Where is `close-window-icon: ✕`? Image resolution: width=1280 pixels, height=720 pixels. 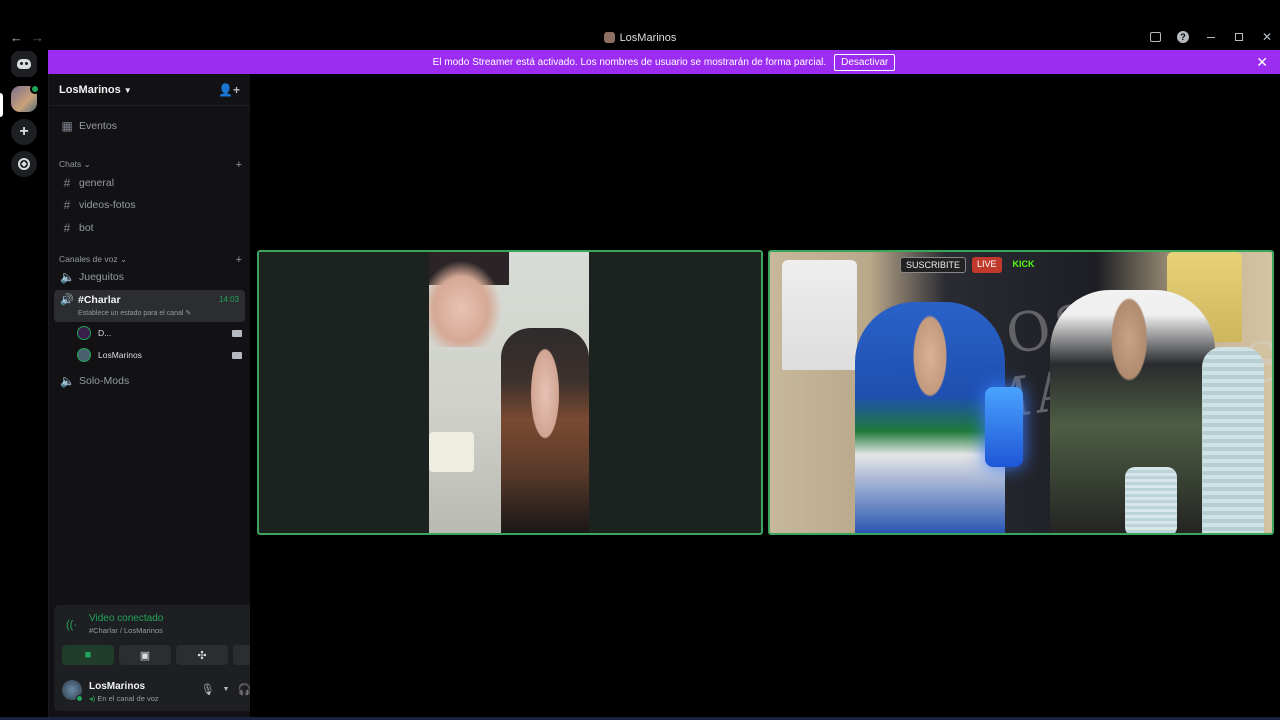
close-window-icon: ✕ is located at coordinates (1267, 37).